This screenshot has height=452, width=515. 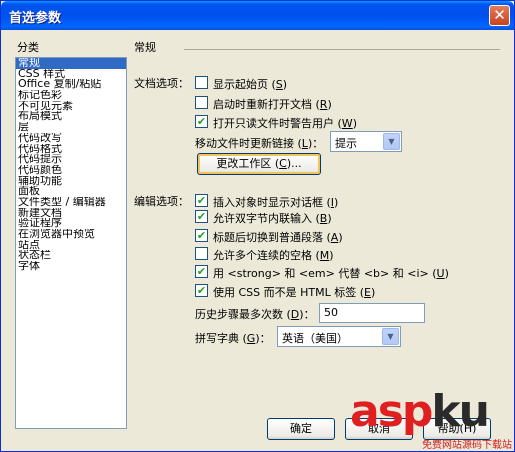 What do you see at coordinates (71, 213) in the screenshot?
I see `sidebar-item: 新建文档` at bounding box center [71, 213].